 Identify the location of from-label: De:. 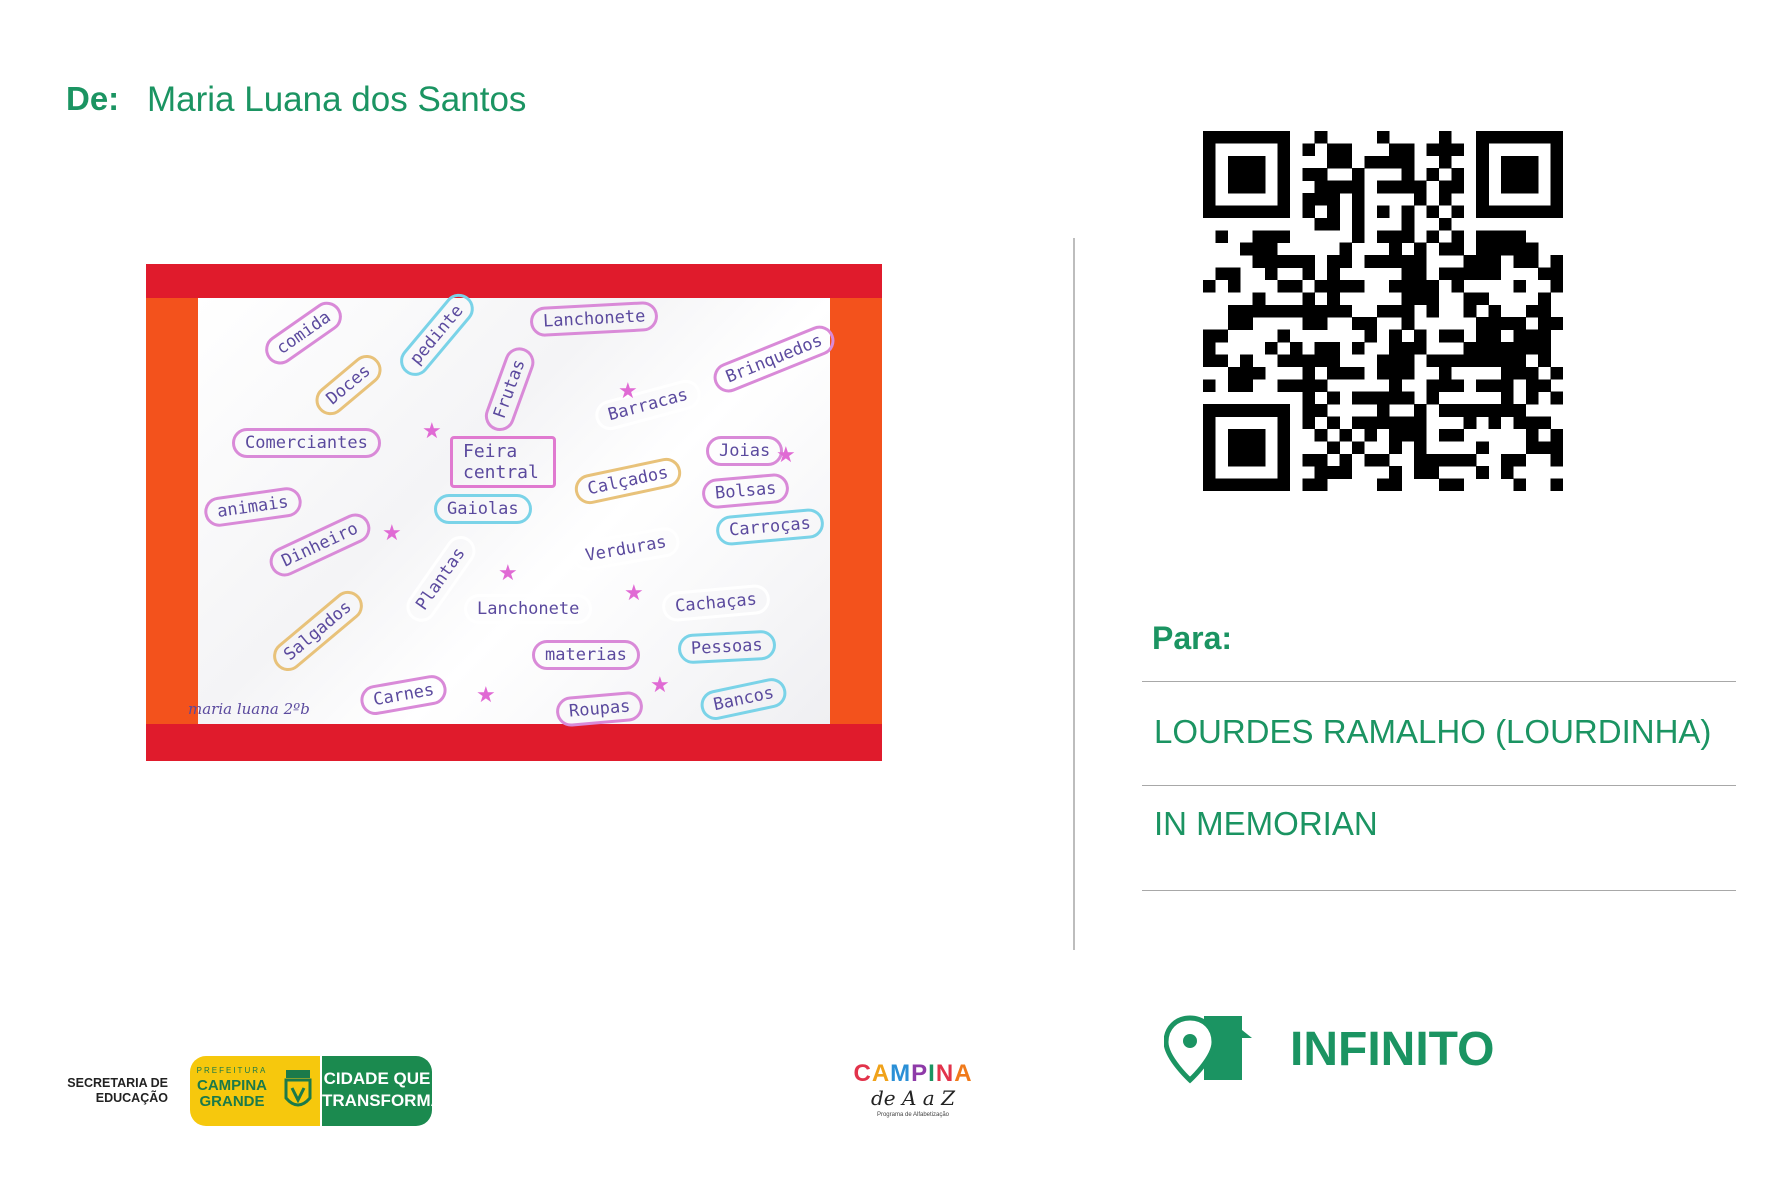
(93, 98).